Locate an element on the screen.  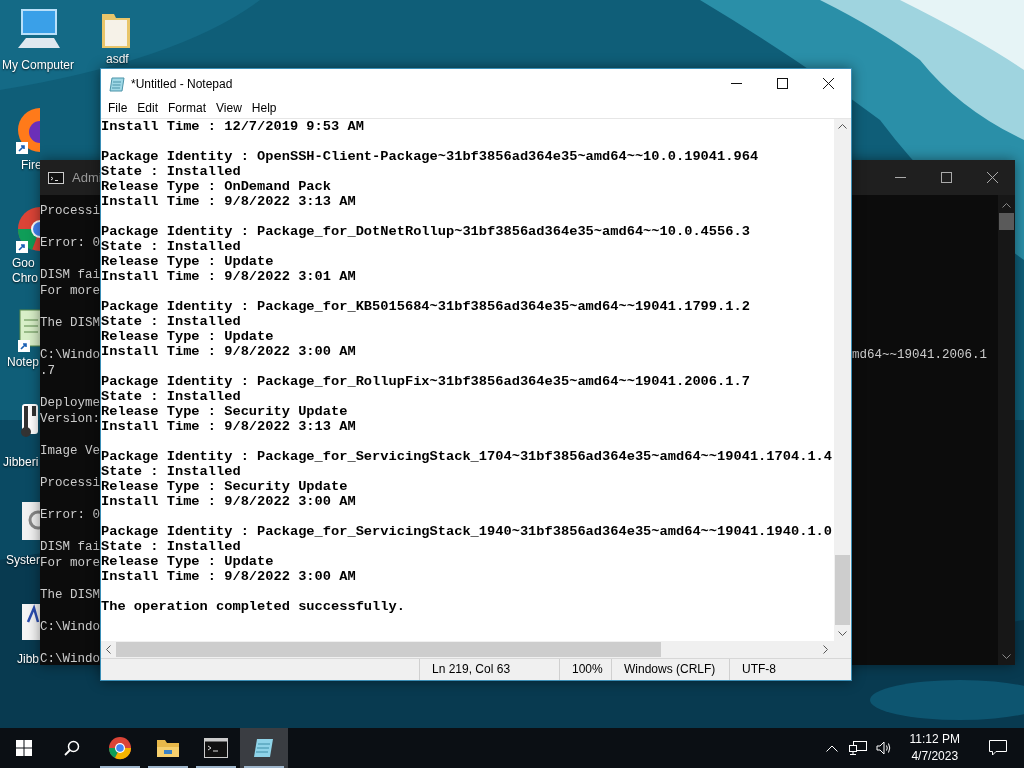
menu-item: Format is located at coordinates (187, 108).